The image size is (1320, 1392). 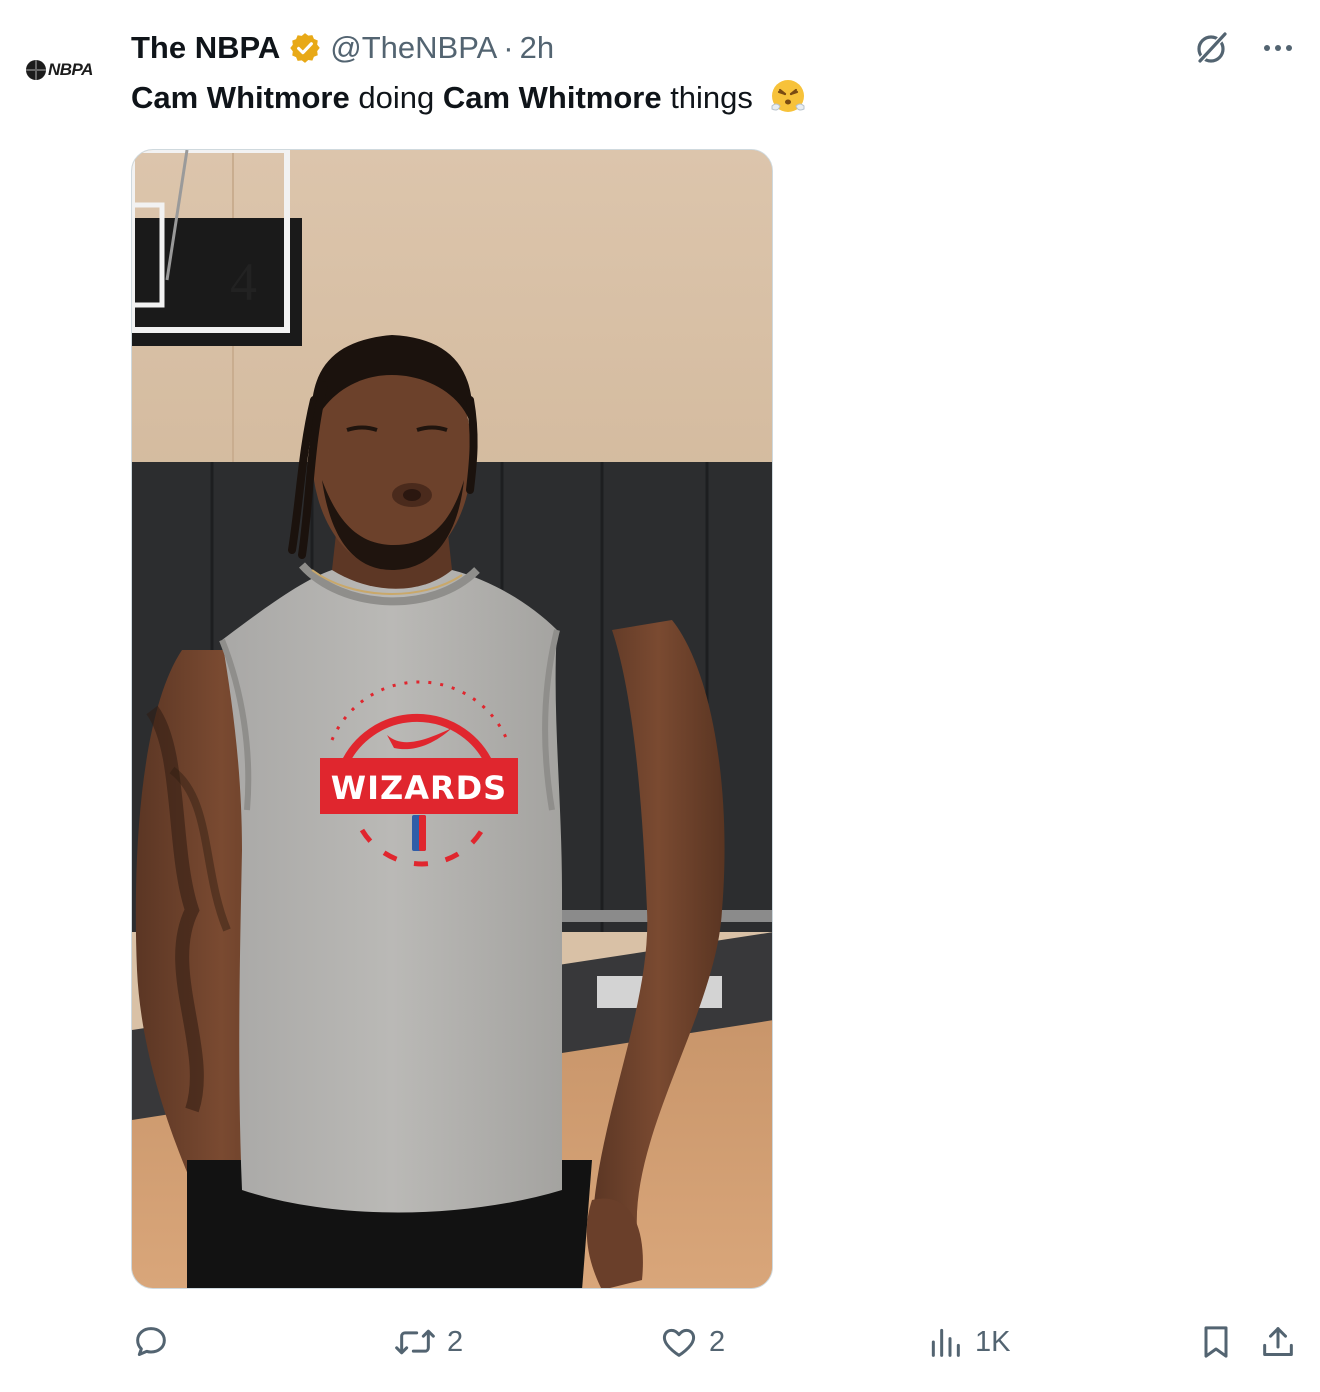 I want to click on header-actions, so click(x=1245, y=48).